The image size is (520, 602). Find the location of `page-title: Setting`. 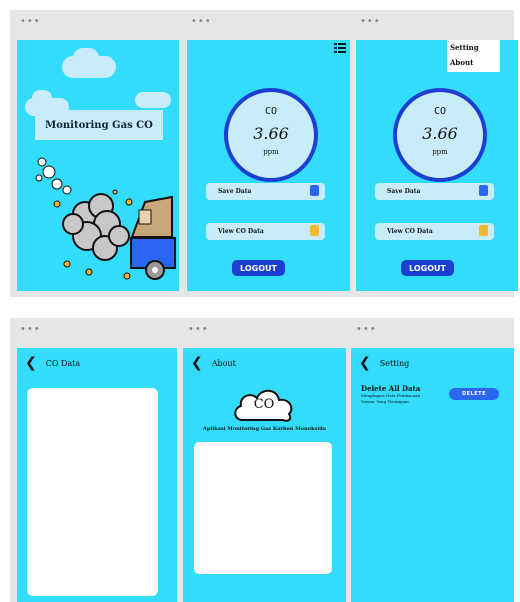

page-title: Setting is located at coordinates (394, 363).